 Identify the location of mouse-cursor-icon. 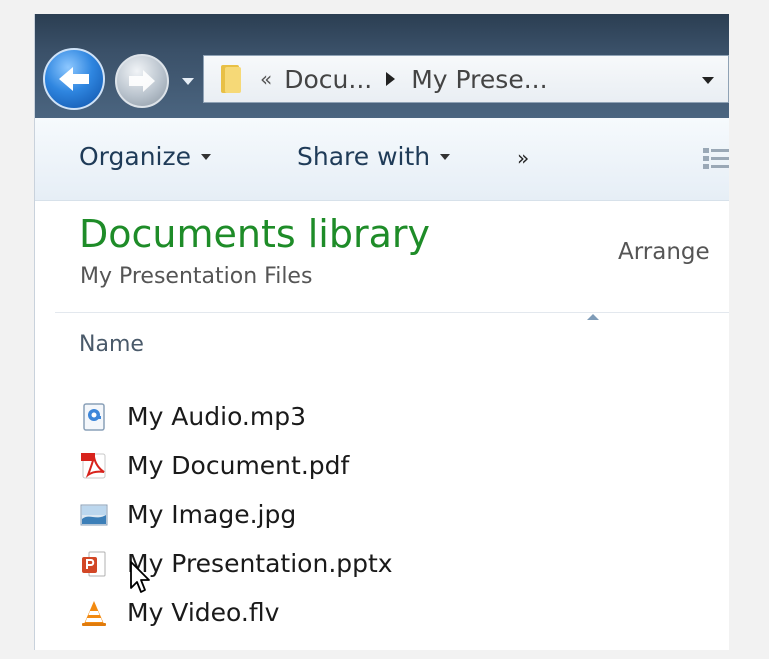
(140, 577).